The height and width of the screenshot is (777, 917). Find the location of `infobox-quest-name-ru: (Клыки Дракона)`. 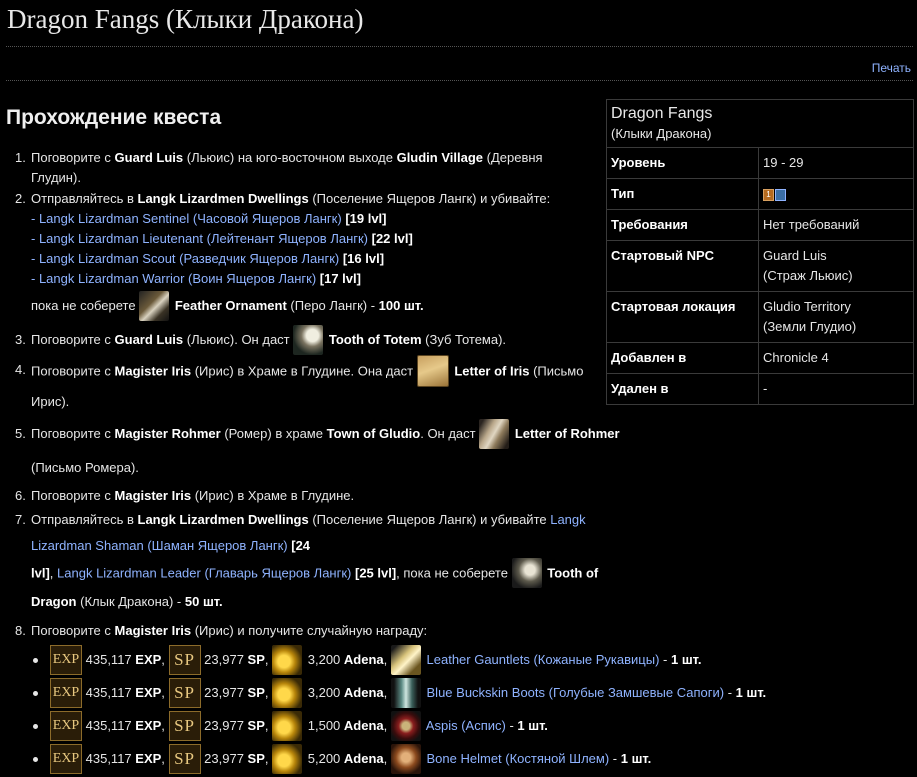

infobox-quest-name-ru: (Клыки Дракона) is located at coordinates (661, 133).